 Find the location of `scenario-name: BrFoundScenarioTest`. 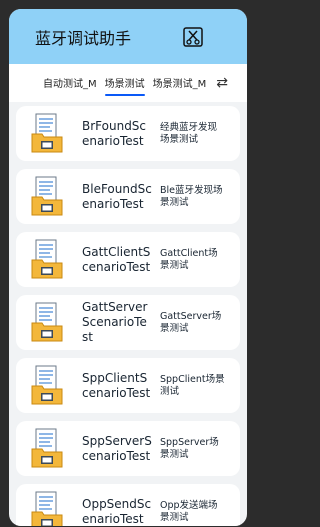

scenario-name: BrFoundScenarioTest is located at coordinates (114, 133).